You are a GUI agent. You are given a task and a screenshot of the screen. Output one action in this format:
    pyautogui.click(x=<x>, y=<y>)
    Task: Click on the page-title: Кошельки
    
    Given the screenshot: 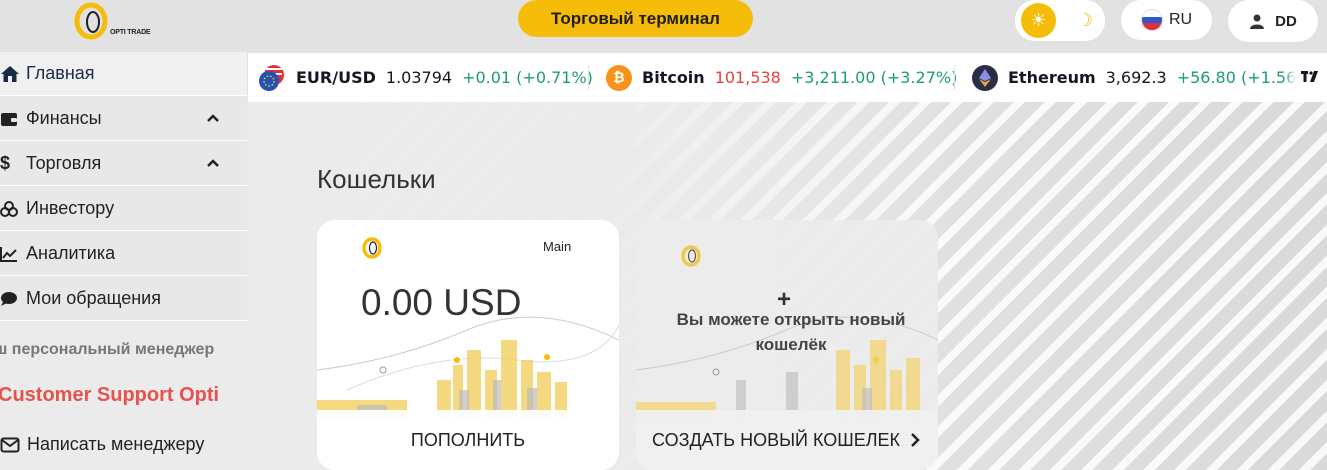 What is the action you would take?
    pyautogui.click(x=376, y=179)
    